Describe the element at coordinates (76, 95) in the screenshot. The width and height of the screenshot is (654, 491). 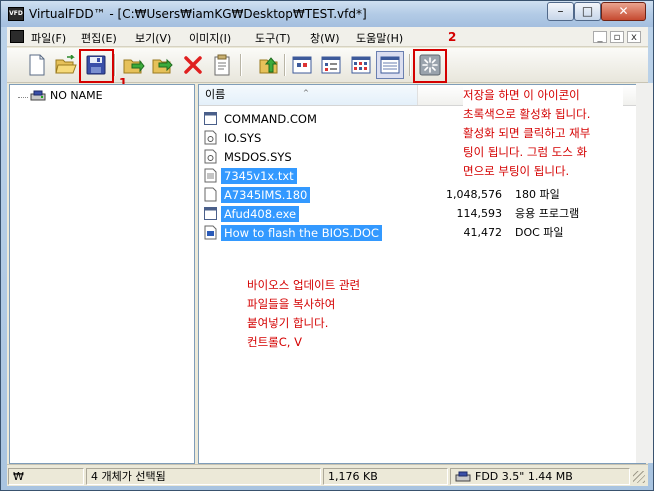
I see `tree-root-label: NO NAME` at that location.